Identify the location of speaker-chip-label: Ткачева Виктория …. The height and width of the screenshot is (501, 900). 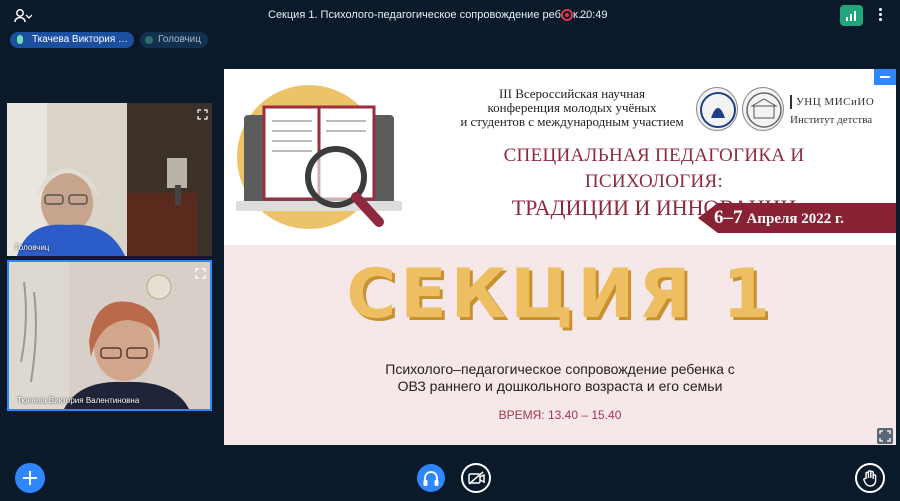
(80, 39).